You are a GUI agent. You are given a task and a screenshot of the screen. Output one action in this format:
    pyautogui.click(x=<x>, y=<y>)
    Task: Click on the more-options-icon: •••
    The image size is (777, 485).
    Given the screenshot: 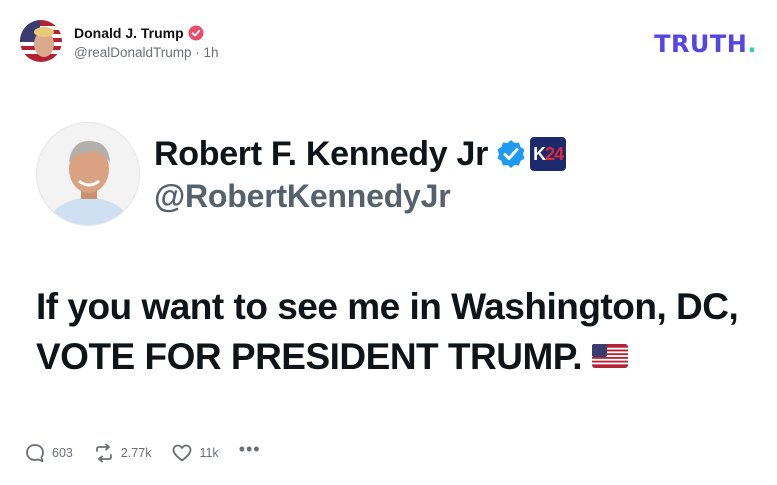 What is the action you would take?
    pyautogui.click(x=250, y=449)
    